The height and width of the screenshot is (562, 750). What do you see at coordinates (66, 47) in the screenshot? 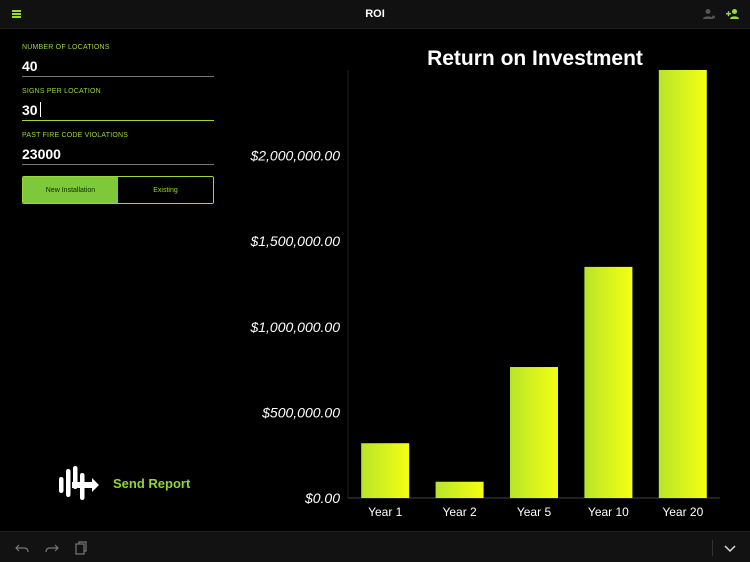
I see `number-of-locations-label: NUMBER OF LOCATIONS` at bounding box center [66, 47].